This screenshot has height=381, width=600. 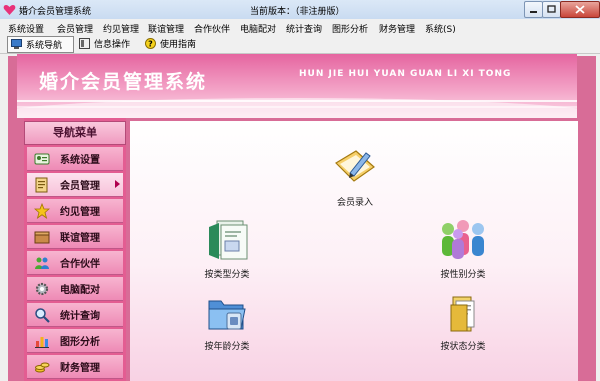 I want to click on selected-arrow-icon, so click(x=117, y=184).